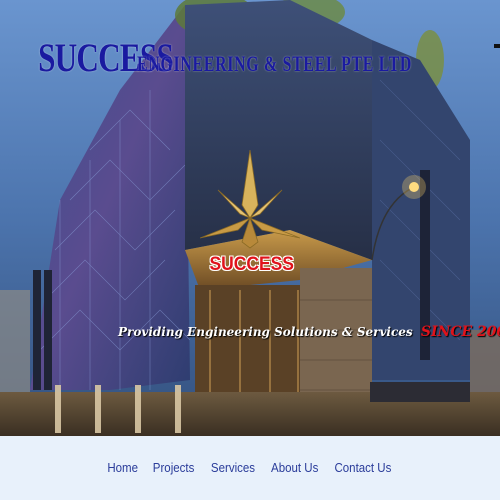  I want to click on nav-projects: Projects, so click(174, 468).